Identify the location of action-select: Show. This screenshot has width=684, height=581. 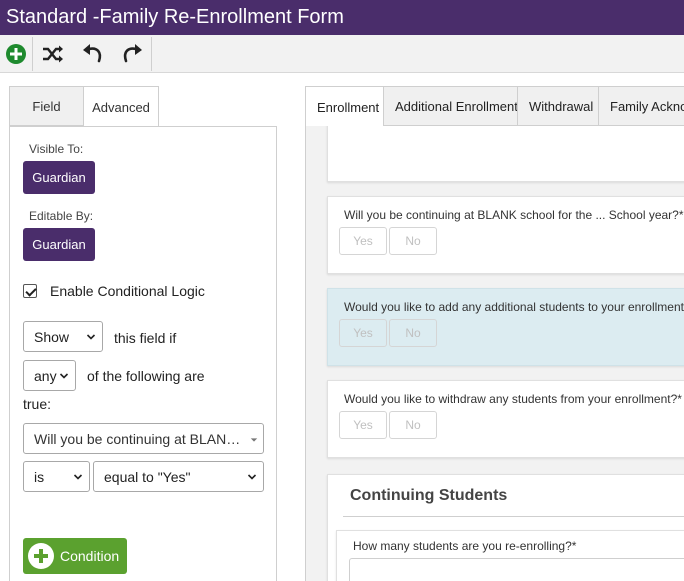
(63, 336).